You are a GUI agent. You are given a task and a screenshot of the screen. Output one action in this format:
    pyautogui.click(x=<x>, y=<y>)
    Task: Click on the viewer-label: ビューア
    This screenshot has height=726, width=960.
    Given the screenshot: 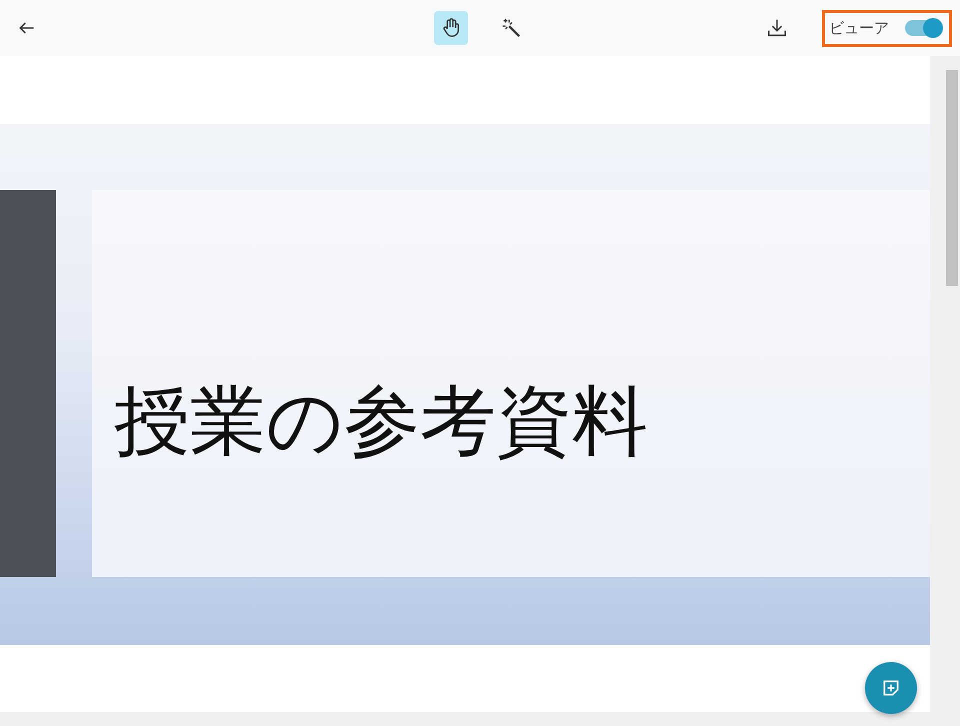 What is the action you would take?
    pyautogui.click(x=859, y=28)
    